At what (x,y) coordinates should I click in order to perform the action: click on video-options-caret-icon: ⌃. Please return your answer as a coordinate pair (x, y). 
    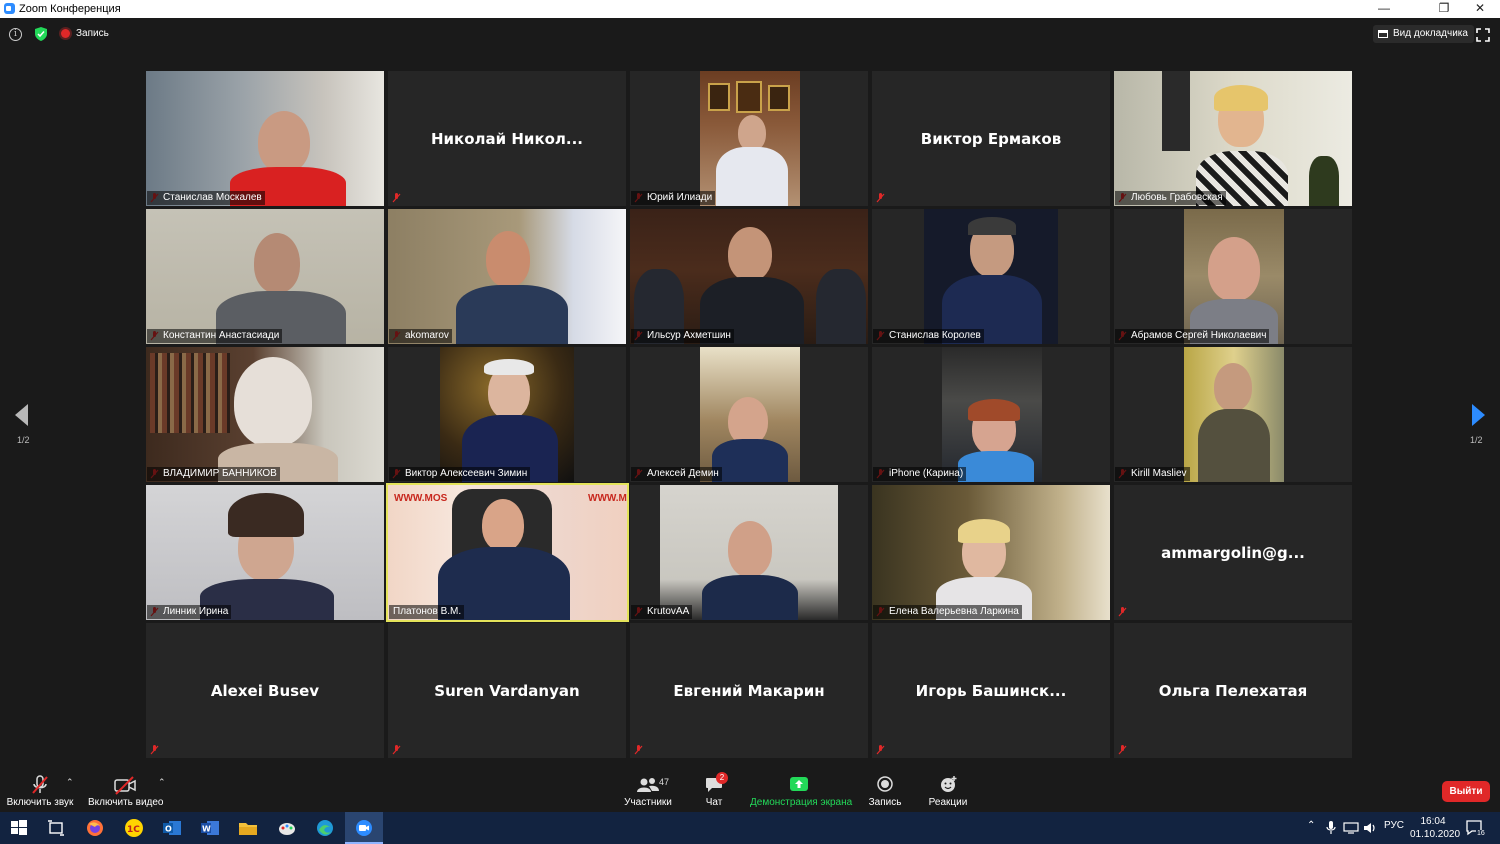
    Looking at the image, I should click on (162, 782).